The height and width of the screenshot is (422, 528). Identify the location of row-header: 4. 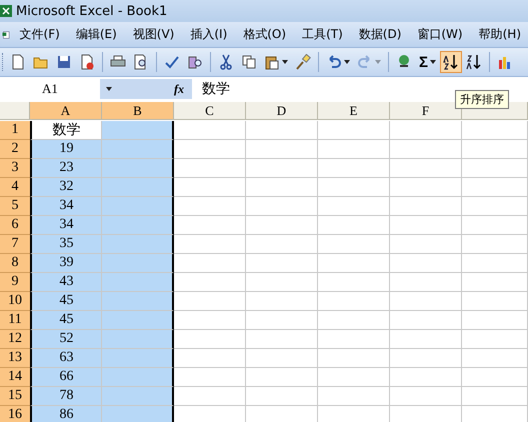
(15, 187).